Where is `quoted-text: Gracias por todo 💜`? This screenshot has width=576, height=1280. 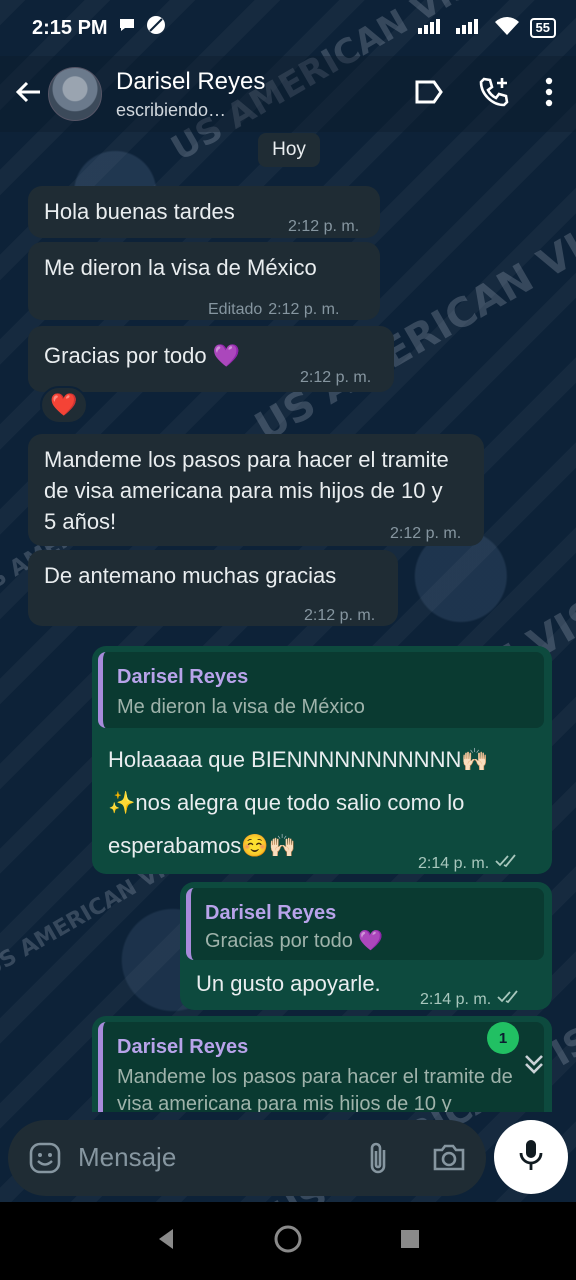
quoted-text: Gracias por todo 💜 is located at coordinates (294, 941).